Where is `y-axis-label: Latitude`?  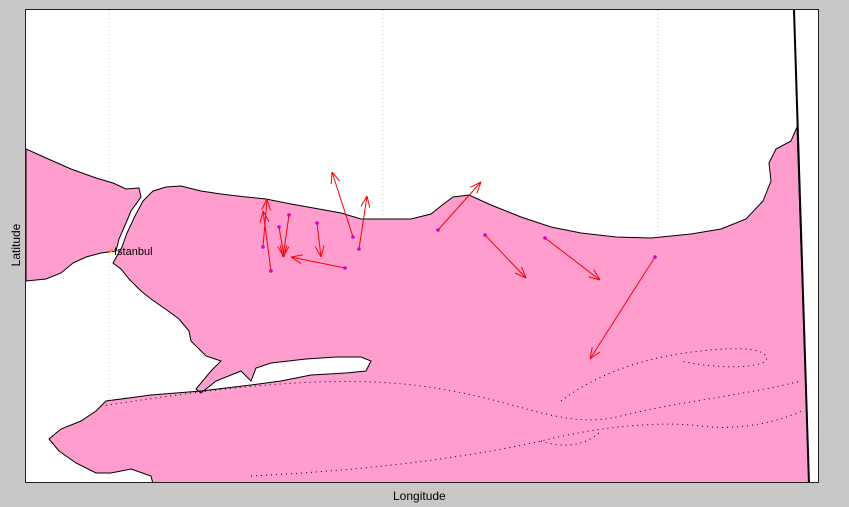
y-axis-label: Latitude is located at coordinates (16, 245).